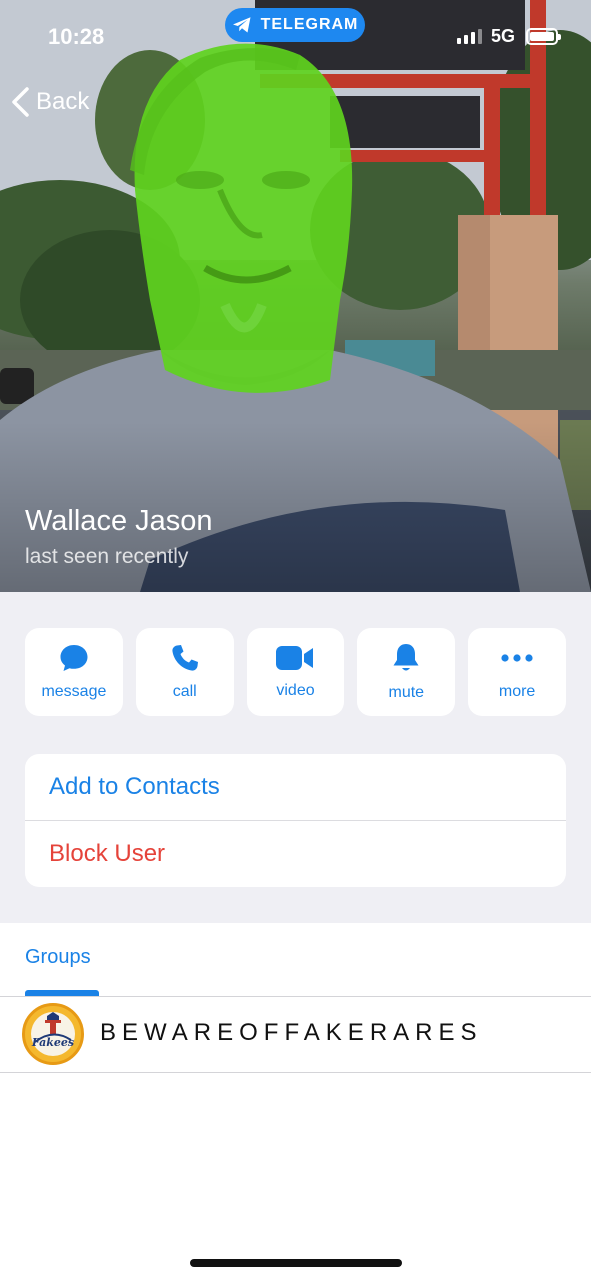 The height and width of the screenshot is (1280, 591). I want to click on battery-icon, so click(543, 36).